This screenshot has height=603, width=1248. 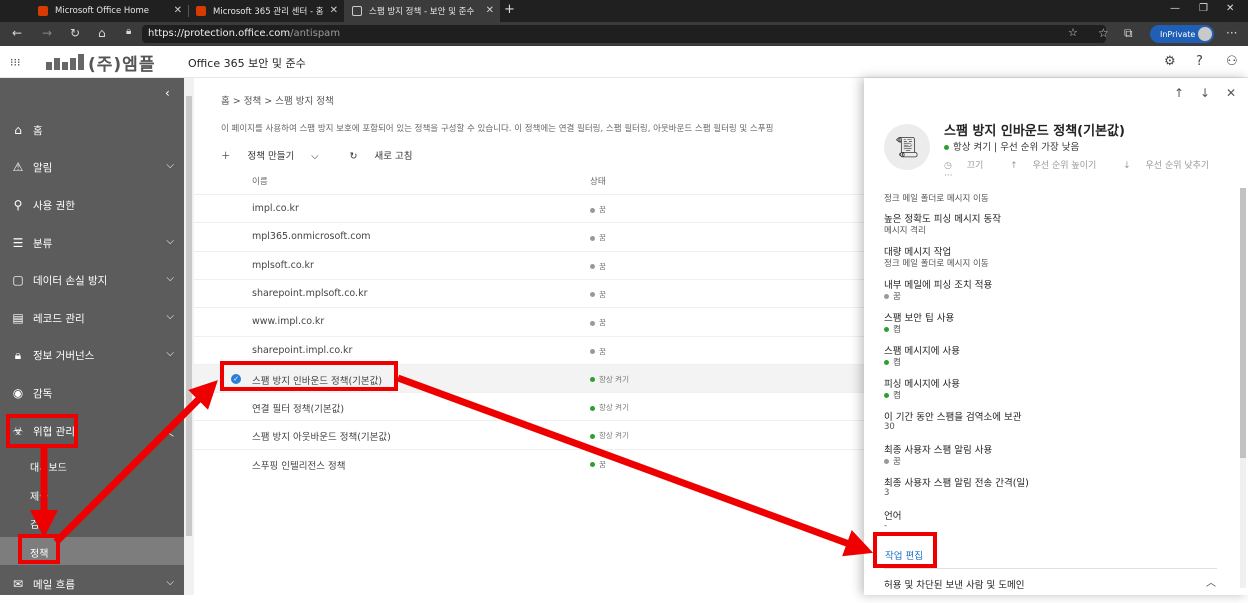 What do you see at coordinates (949, 166) in the screenshot?
I see `power-icon: ◷` at bounding box center [949, 166].